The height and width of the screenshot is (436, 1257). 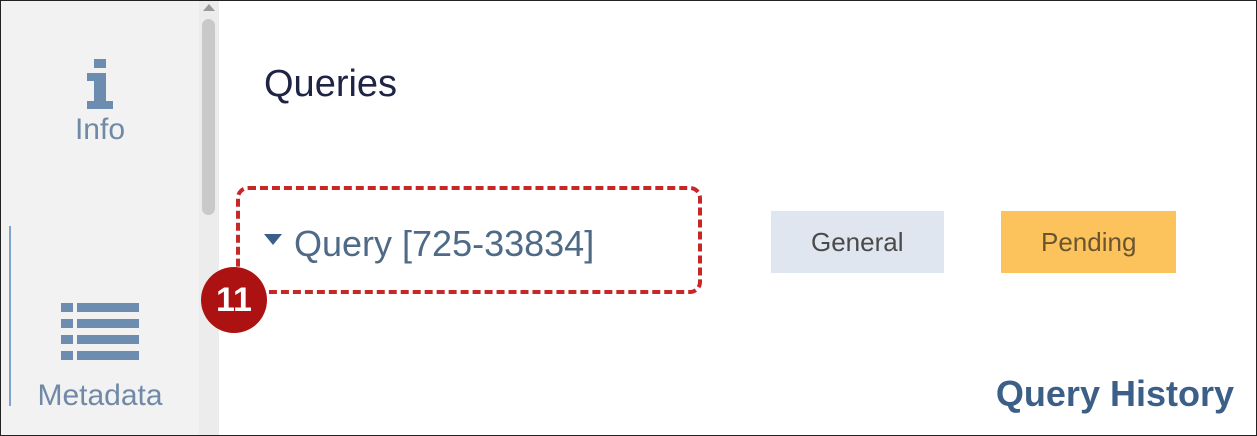 I want to click on sidebar-item-metadata: Metadata, so click(x=100, y=358).